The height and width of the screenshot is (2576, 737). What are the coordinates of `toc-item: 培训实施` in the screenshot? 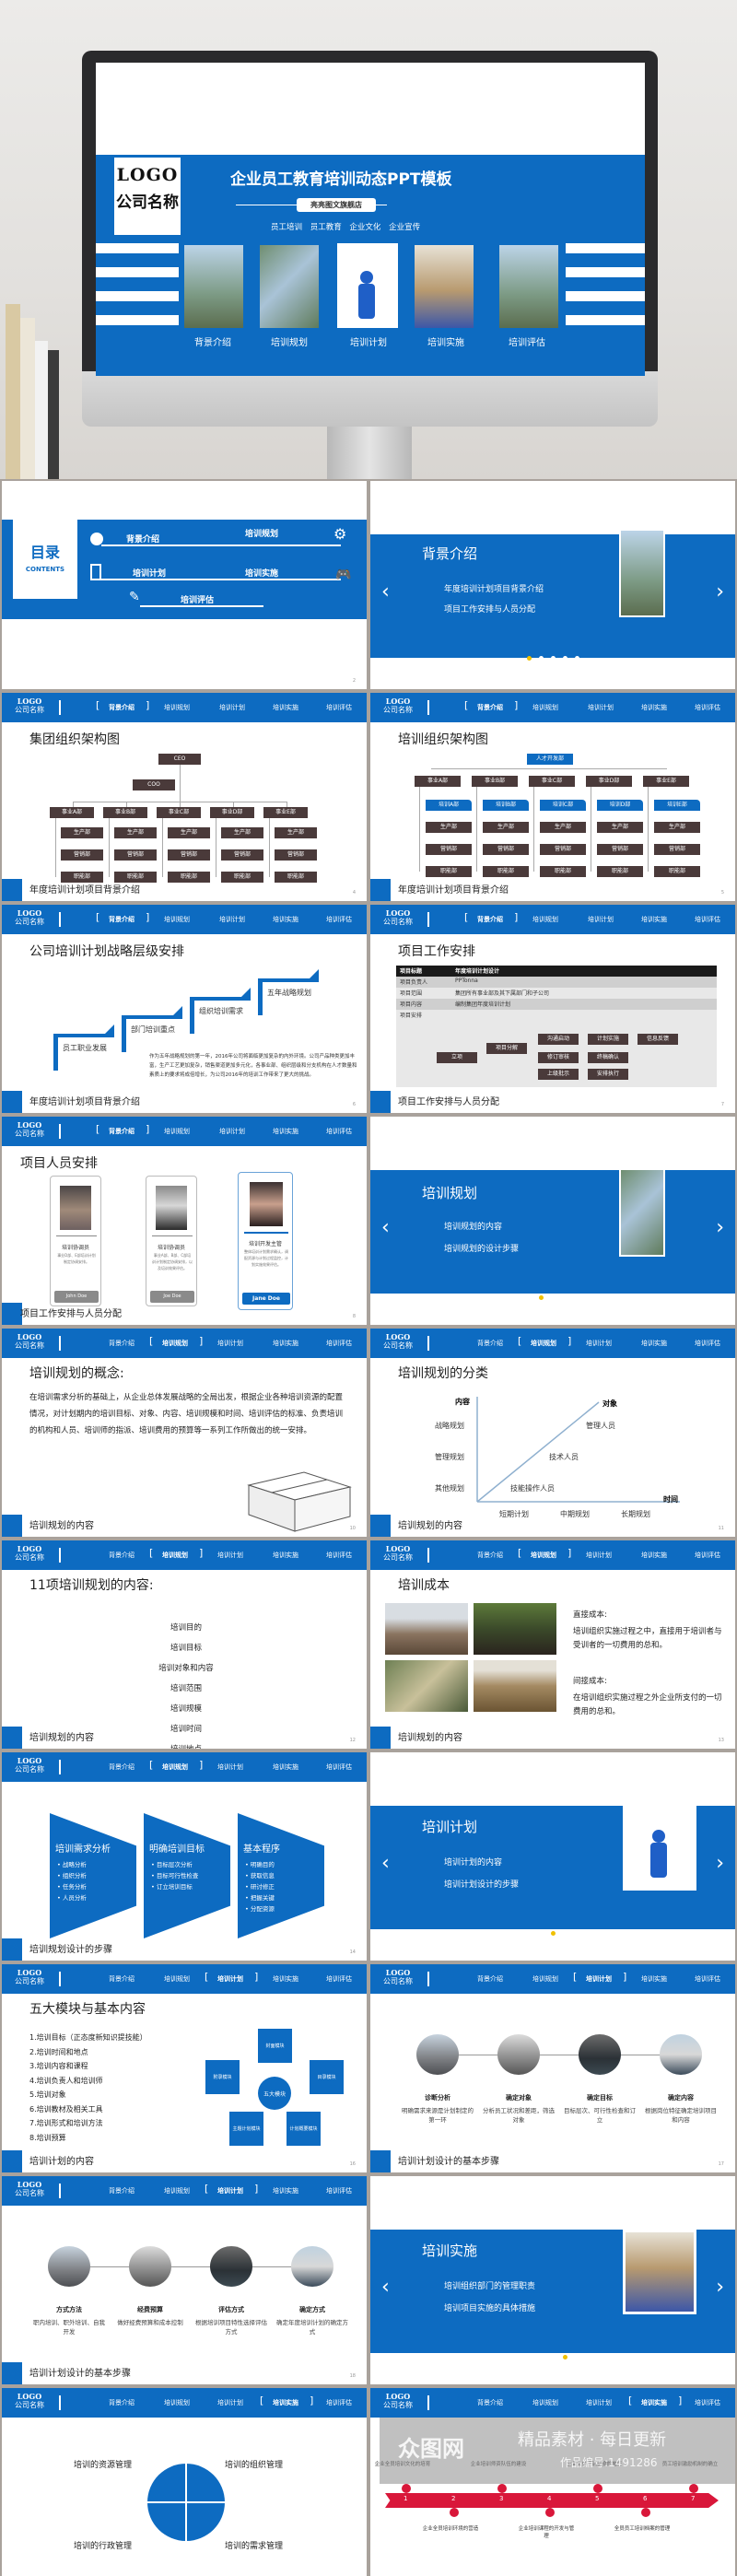 It's located at (261, 573).